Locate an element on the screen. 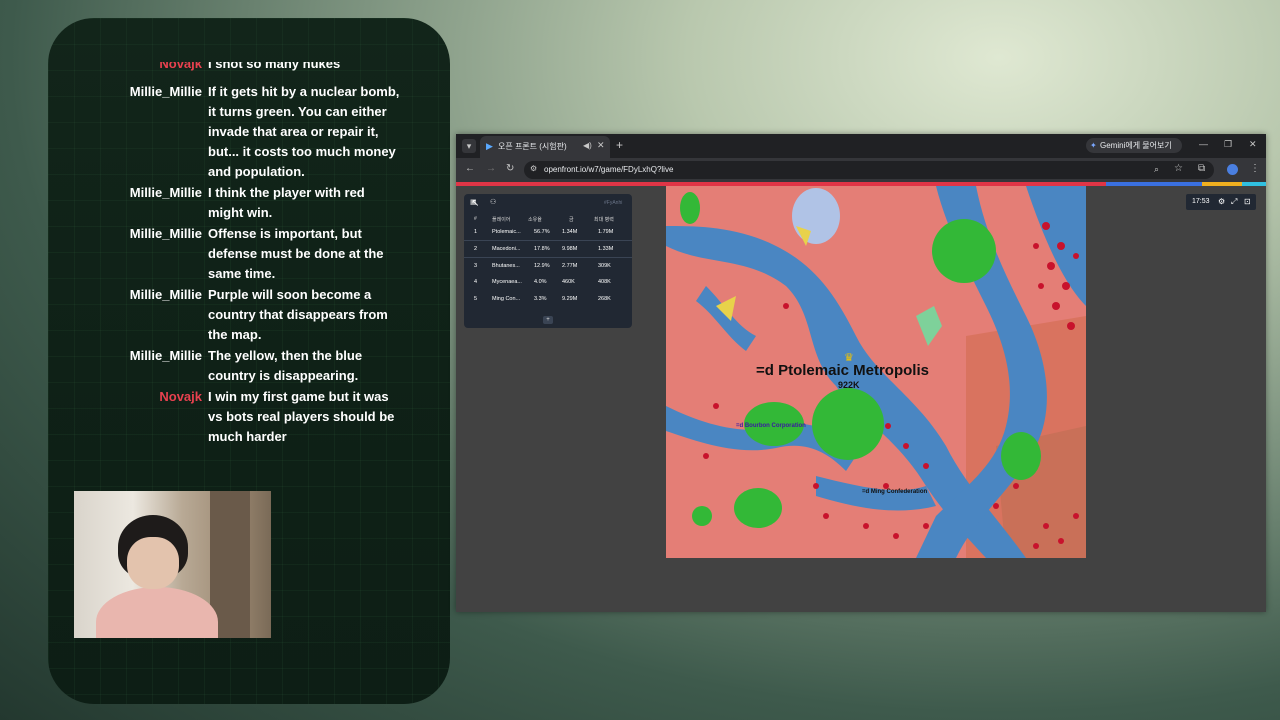 This screenshot has width=1280, height=720. gemini-icon: ✦ is located at coordinates (1093, 145).